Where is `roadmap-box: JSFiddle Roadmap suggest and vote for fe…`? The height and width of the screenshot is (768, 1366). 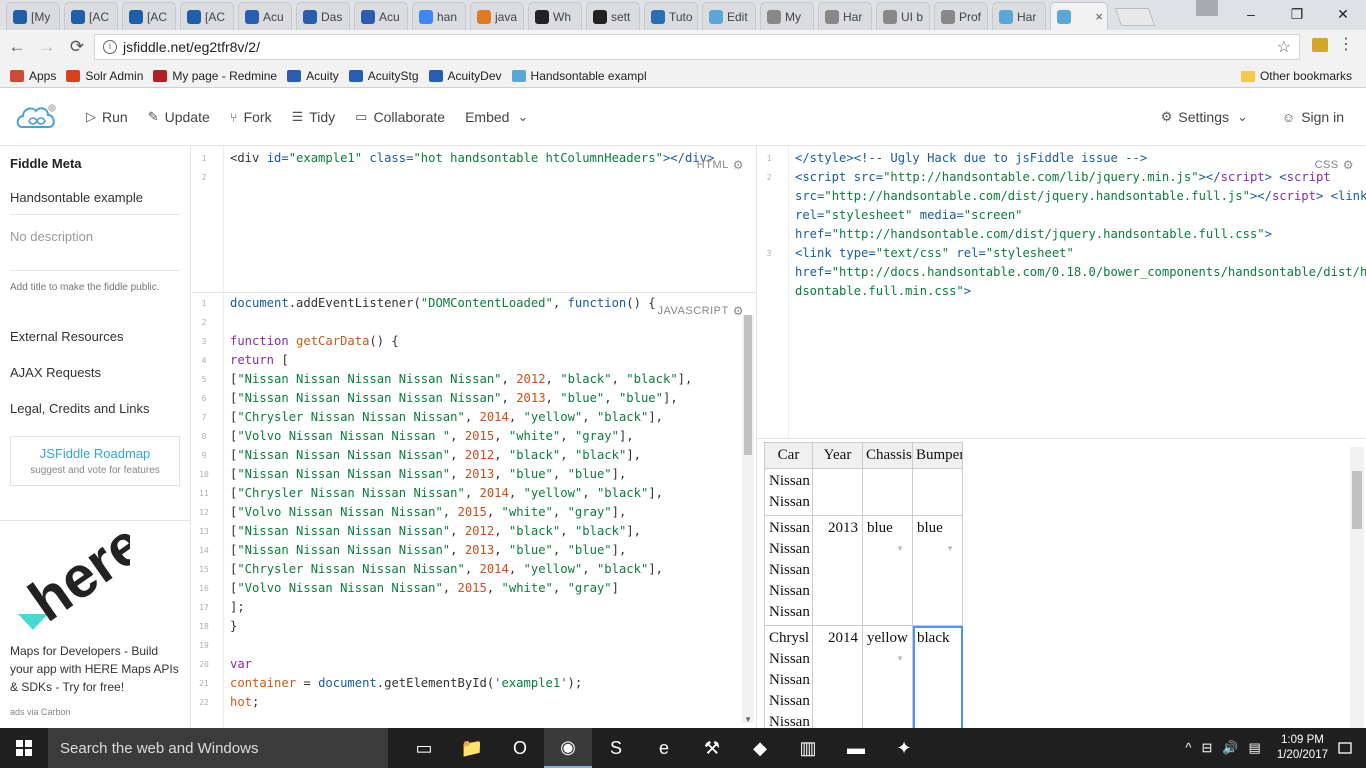
roadmap-box: JSFiddle Roadmap suggest and vote for fe… is located at coordinates (95, 461).